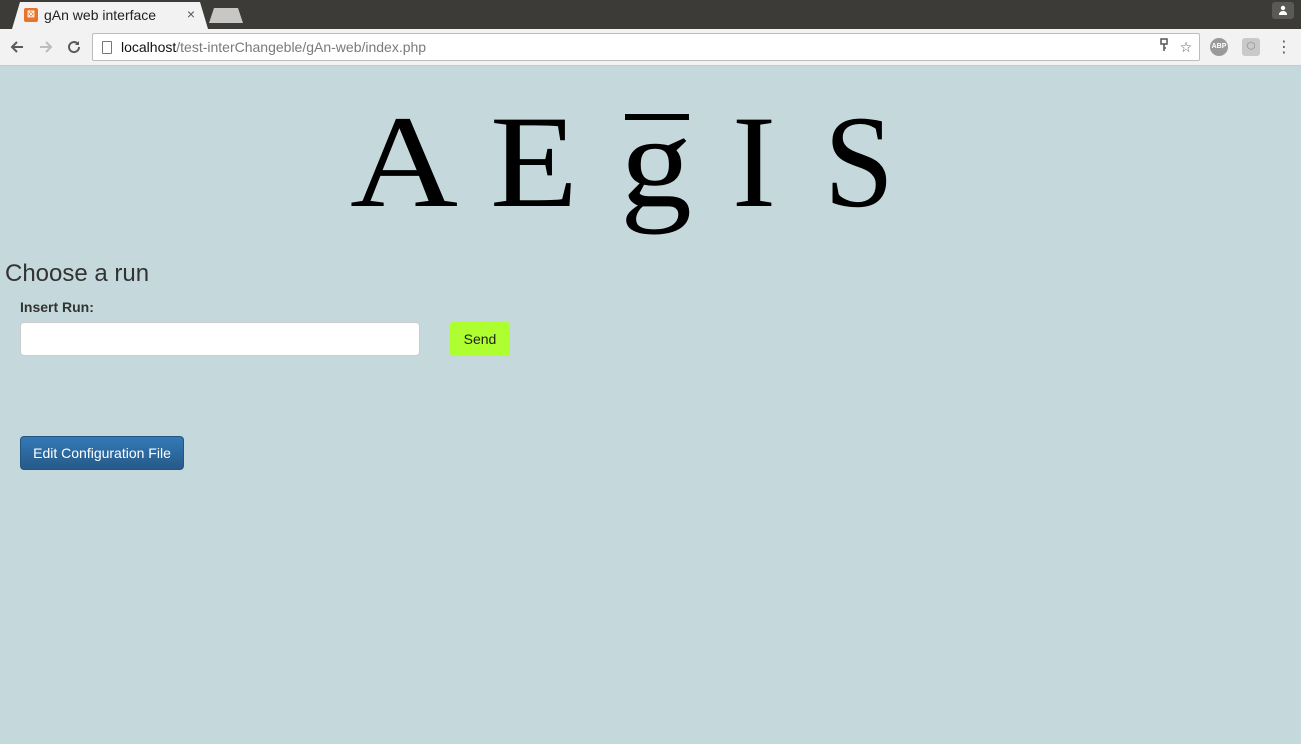 This screenshot has width=1301, height=744. I want to click on reload-icon, so click(74, 47).